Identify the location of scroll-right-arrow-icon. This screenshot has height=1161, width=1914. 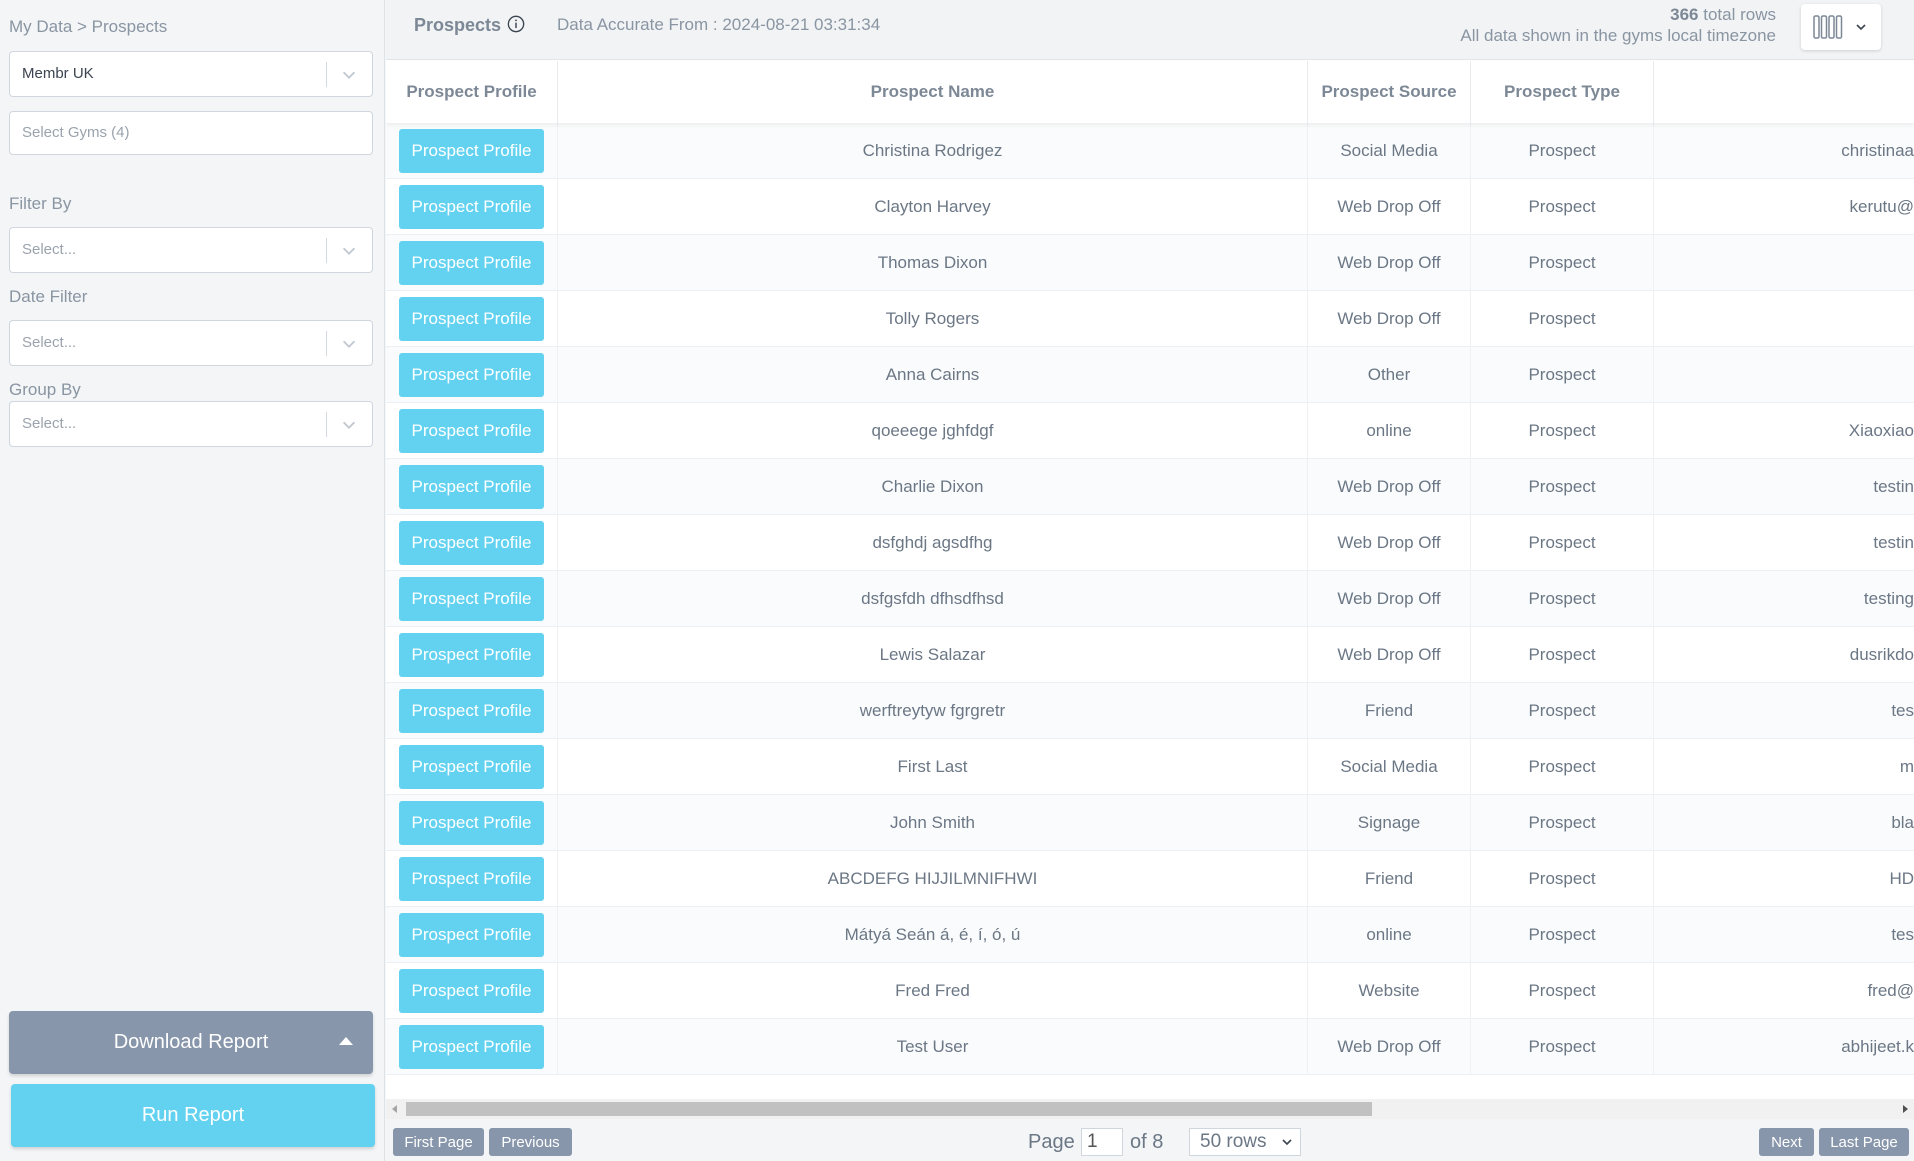
(1905, 1109).